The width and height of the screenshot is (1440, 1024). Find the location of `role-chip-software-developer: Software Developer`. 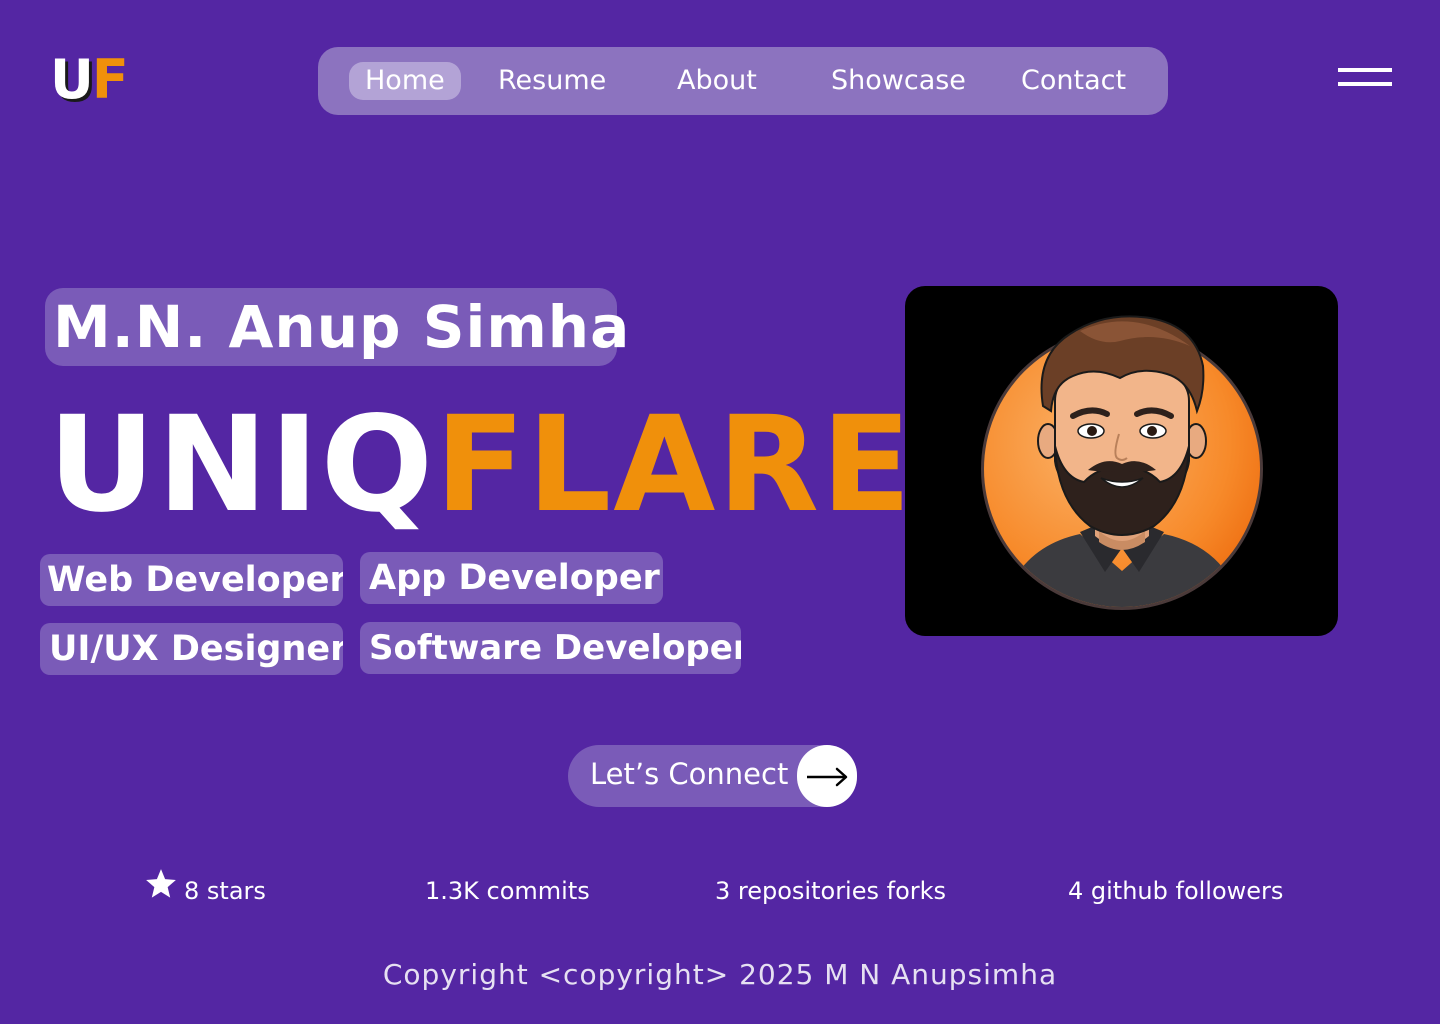

role-chip-software-developer: Software Developer is located at coordinates (550, 648).